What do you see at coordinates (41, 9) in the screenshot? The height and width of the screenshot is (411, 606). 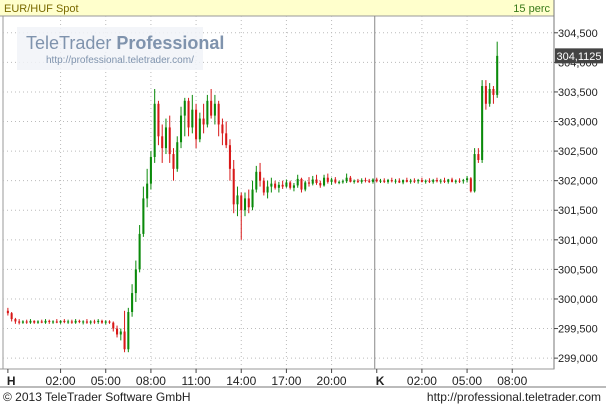 I see `instrument-title: EUR/HUF Spot` at bounding box center [41, 9].